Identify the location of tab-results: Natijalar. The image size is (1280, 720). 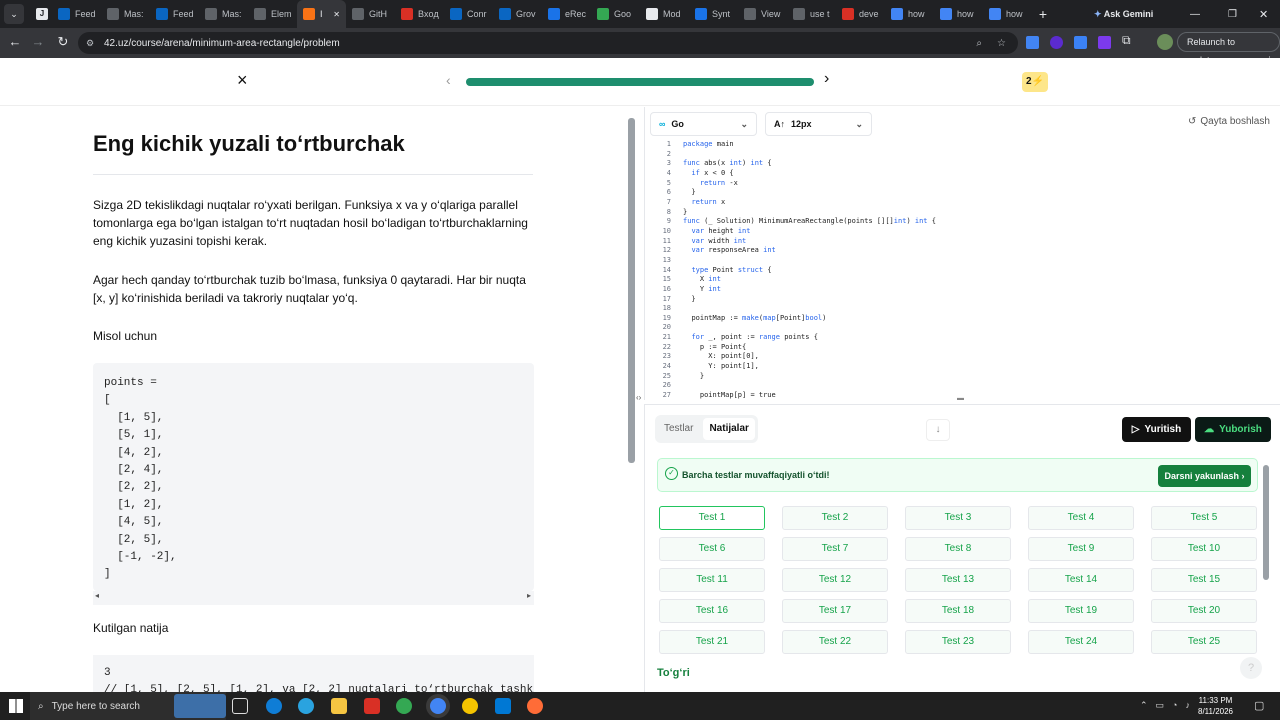
(729, 429).